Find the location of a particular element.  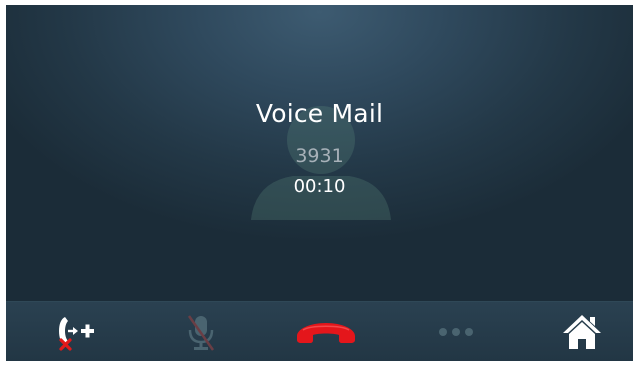

home-icon is located at coordinates (582, 332).